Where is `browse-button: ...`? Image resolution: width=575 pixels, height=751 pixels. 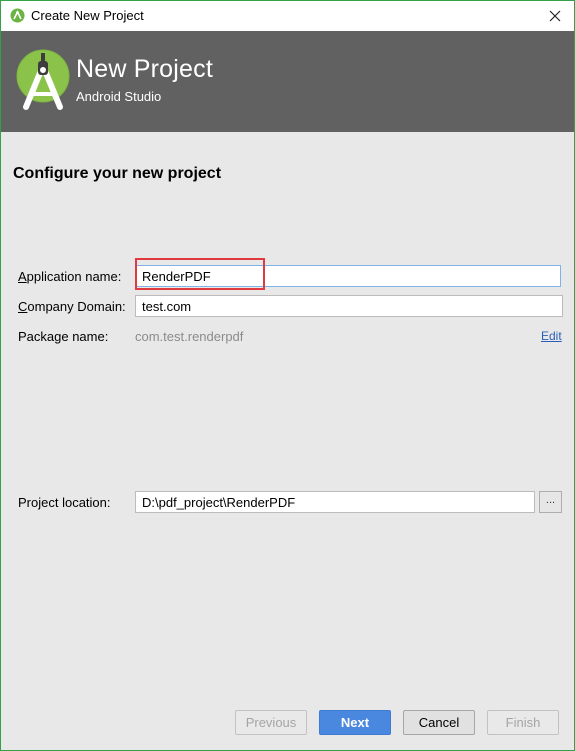 browse-button: ... is located at coordinates (550, 502).